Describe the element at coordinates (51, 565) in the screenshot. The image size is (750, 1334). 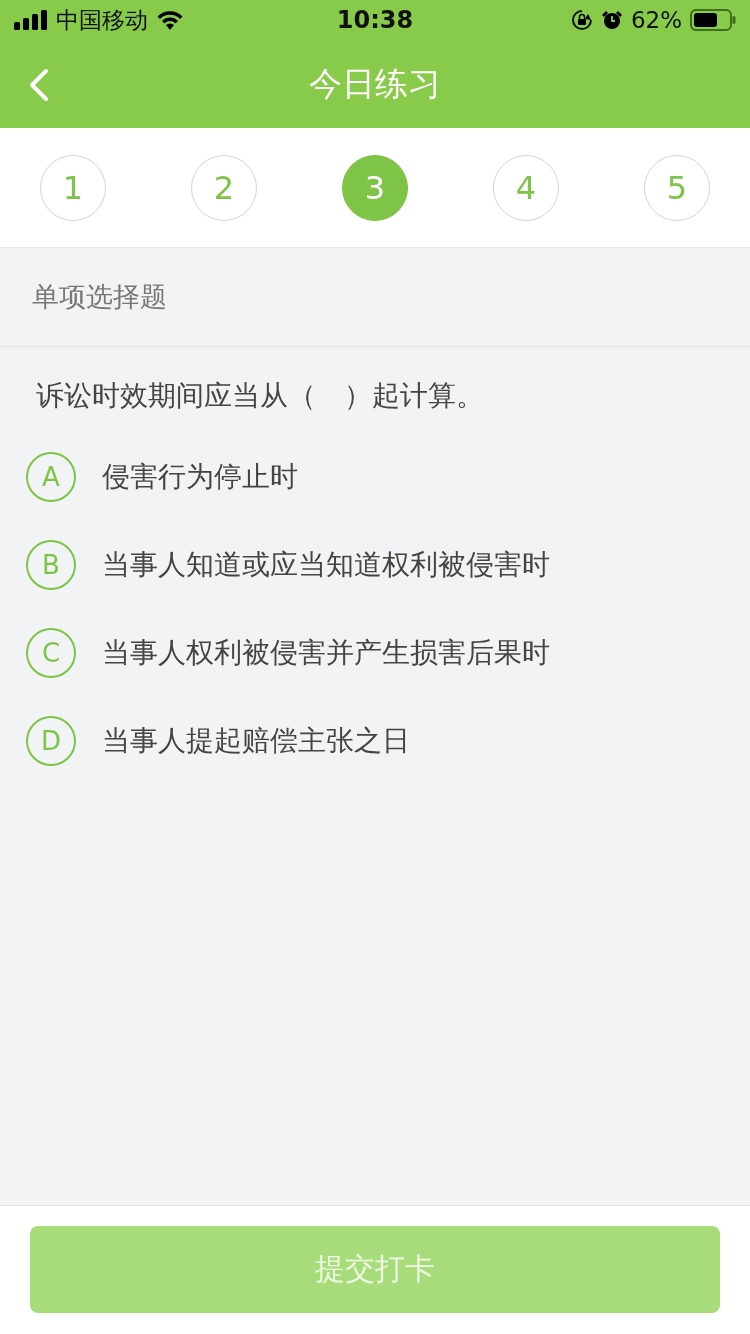
I see `option-letter-circle: B` at that location.